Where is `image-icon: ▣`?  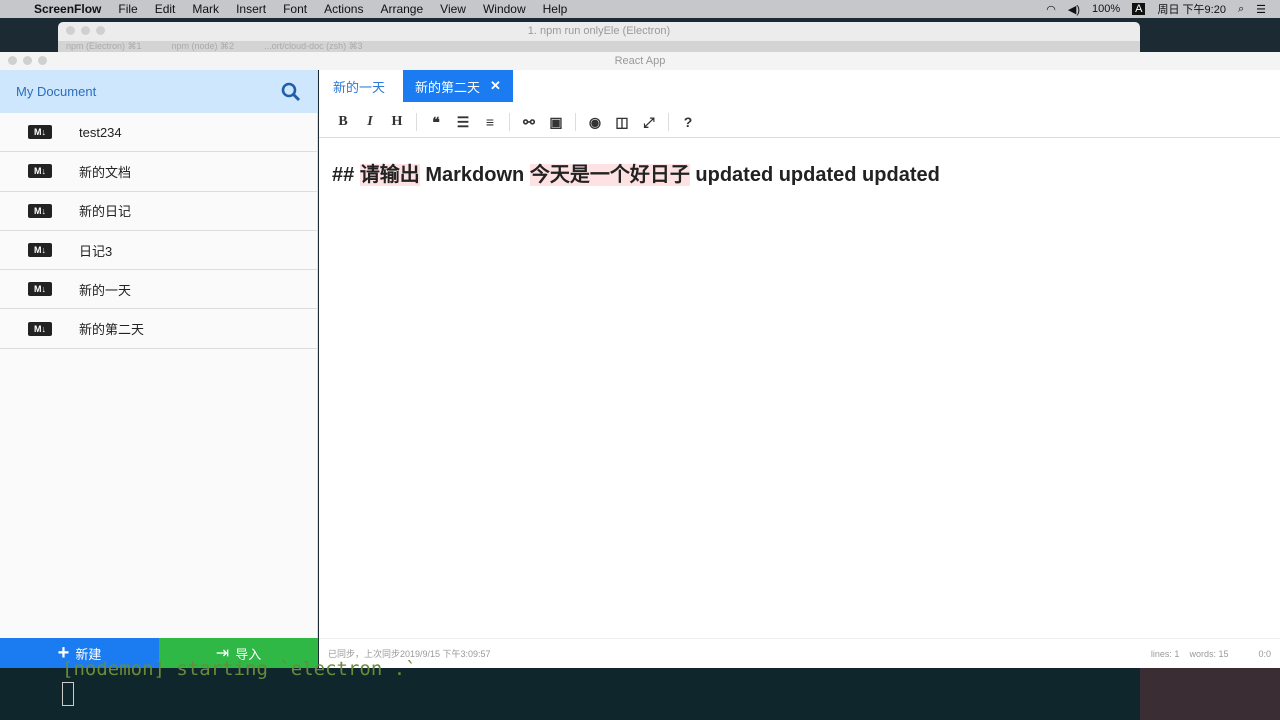 image-icon: ▣ is located at coordinates (556, 122).